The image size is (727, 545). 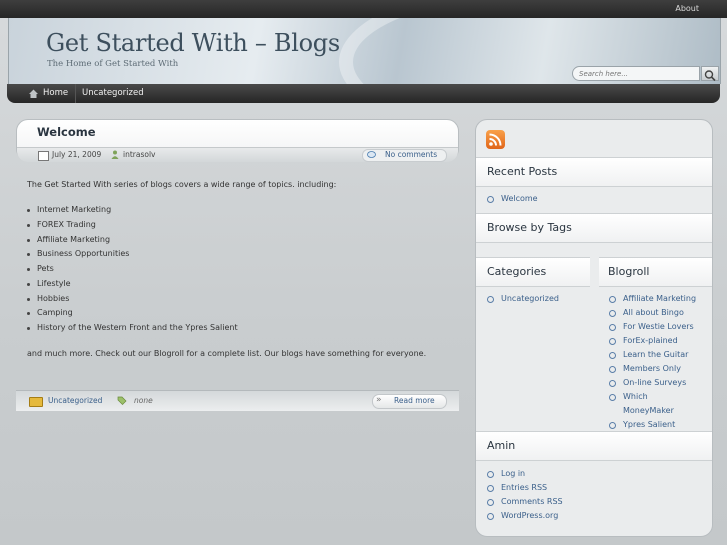 I want to click on categories-list: Uncategorized, so click(x=523, y=299).